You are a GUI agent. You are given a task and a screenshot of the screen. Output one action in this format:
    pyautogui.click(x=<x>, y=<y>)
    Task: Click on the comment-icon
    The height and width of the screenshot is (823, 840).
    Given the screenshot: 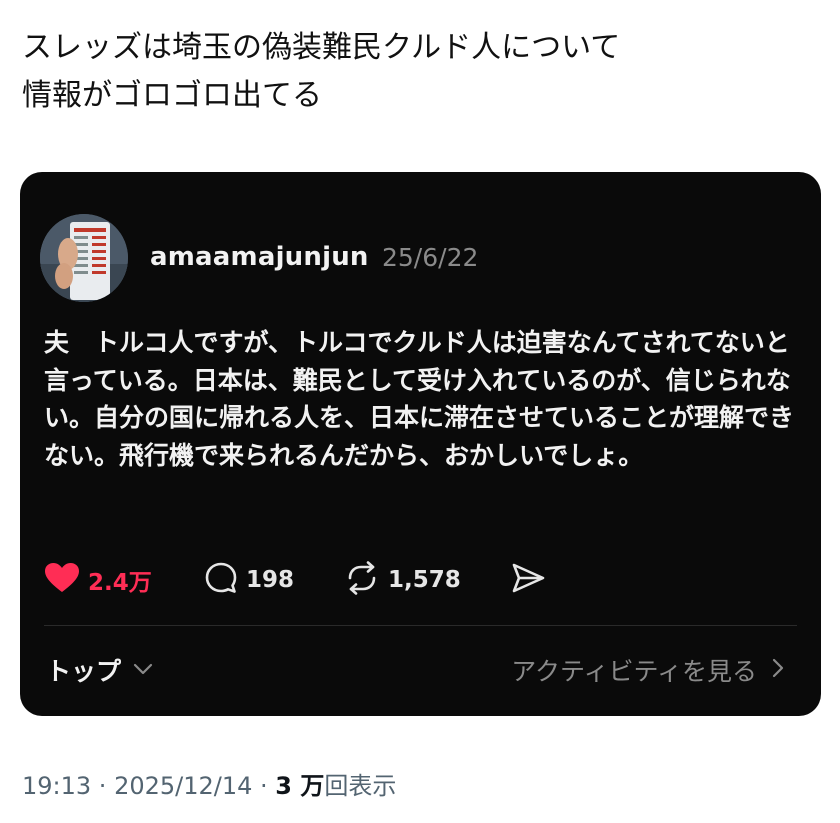 What is the action you would take?
    pyautogui.click(x=221, y=580)
    